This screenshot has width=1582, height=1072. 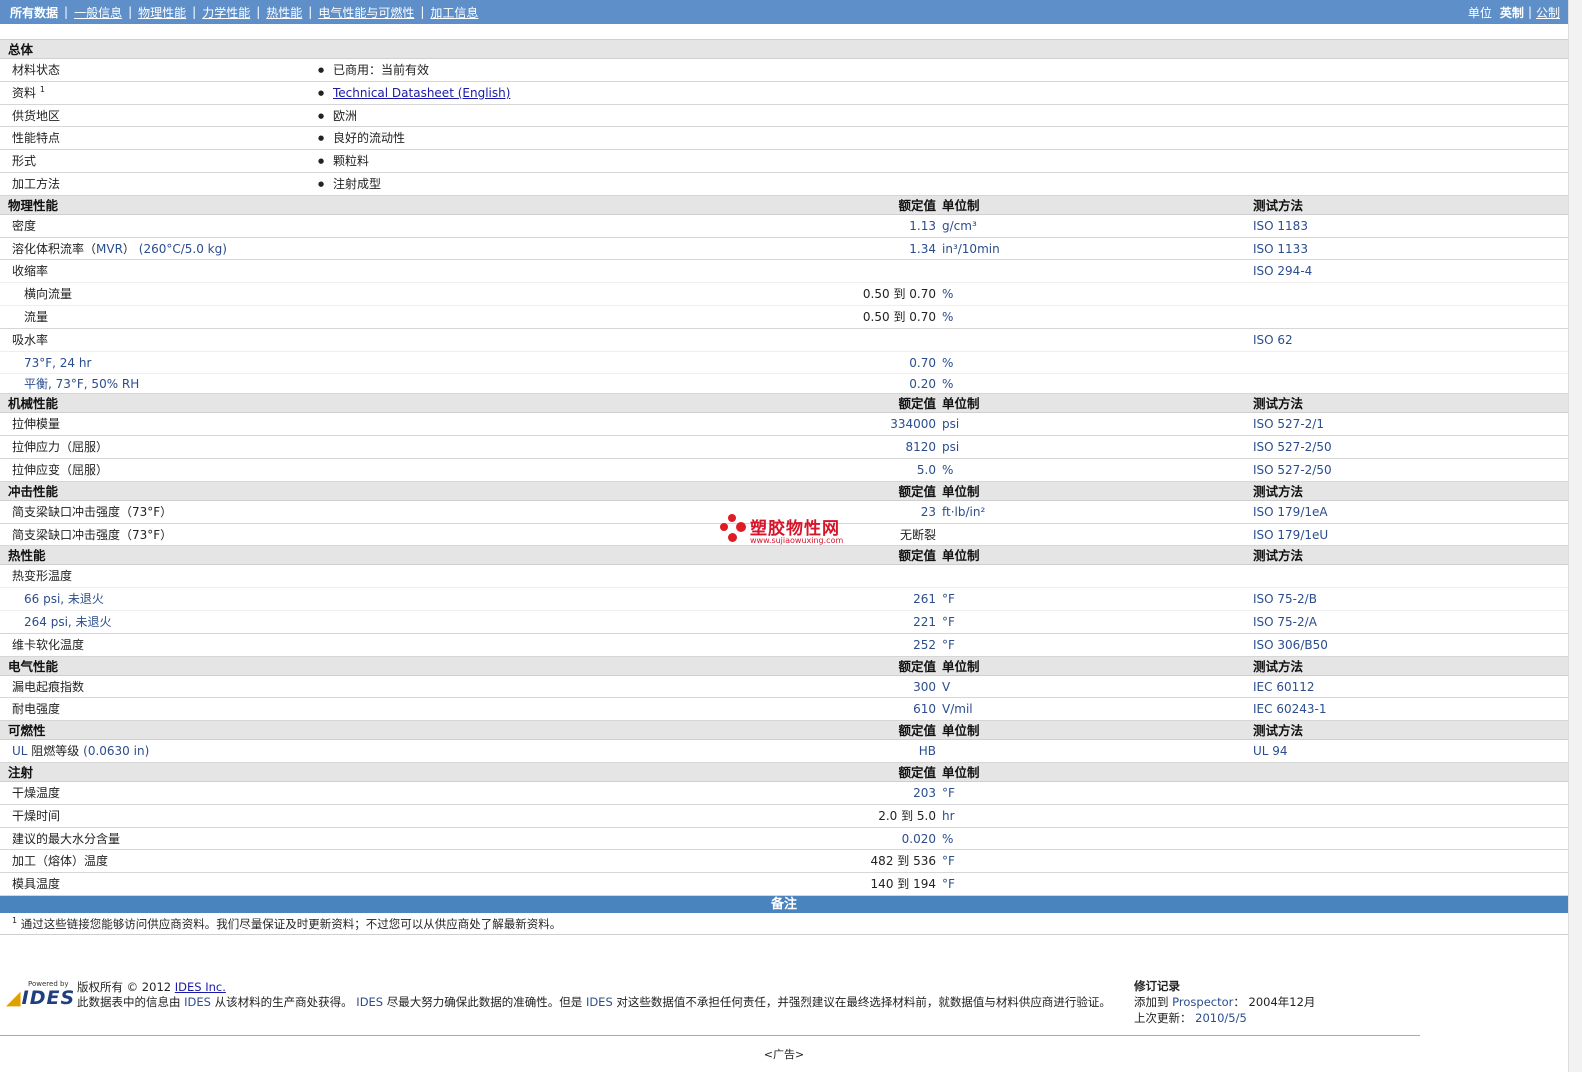 What do you see at coordinates (15, 920) in the screenshot?
I see `footnote-number: 1` at bounding box center [15, 920].